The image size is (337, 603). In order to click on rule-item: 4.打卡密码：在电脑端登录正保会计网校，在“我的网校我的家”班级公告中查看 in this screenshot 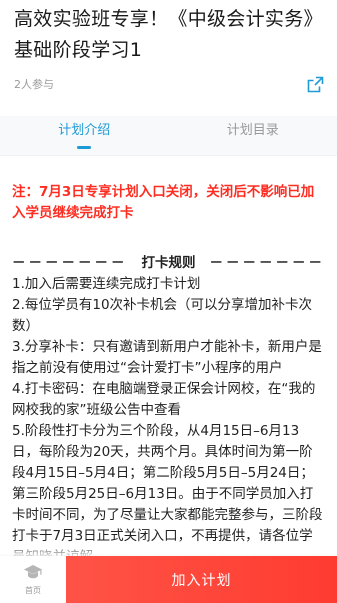, I will do `click(164, 399)`.